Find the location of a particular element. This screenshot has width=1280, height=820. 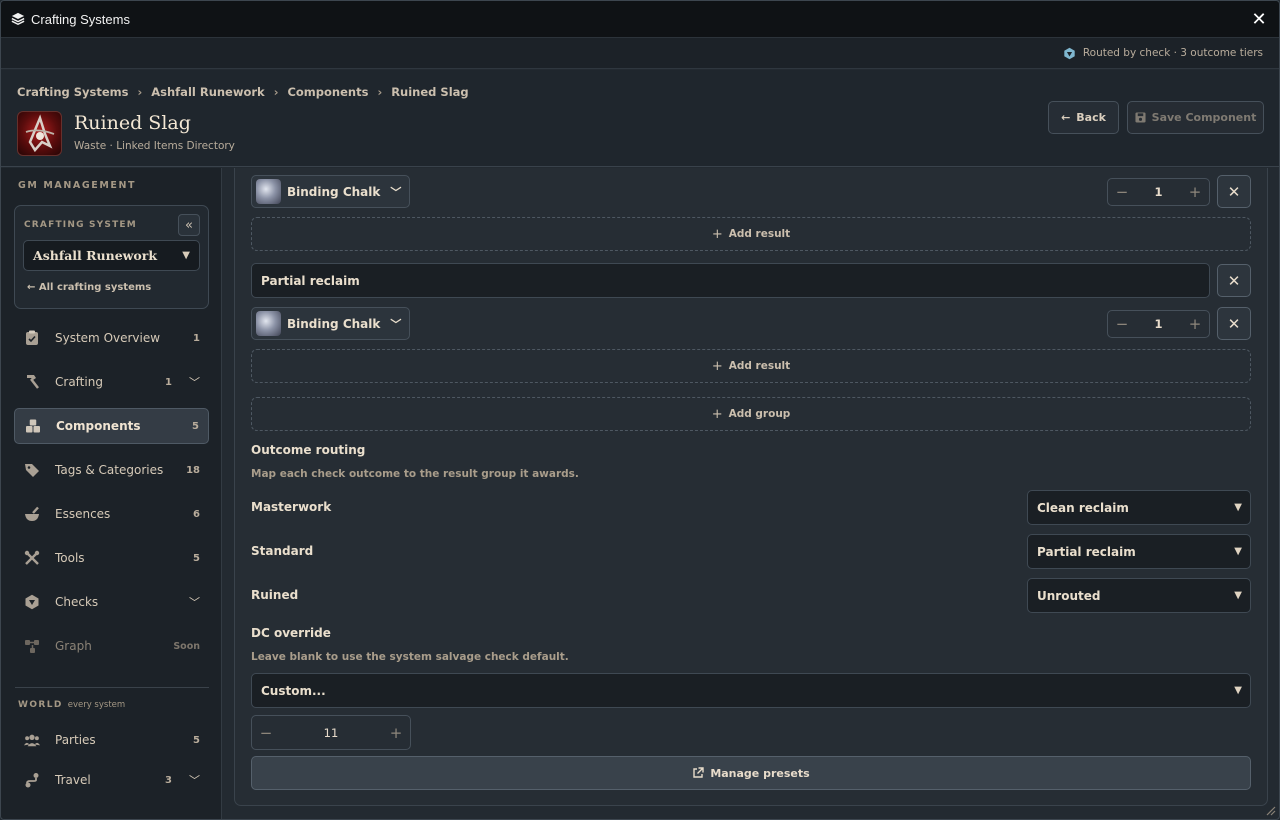

outcome-group-value: Unrouted is located at coordinates (1069, 595).